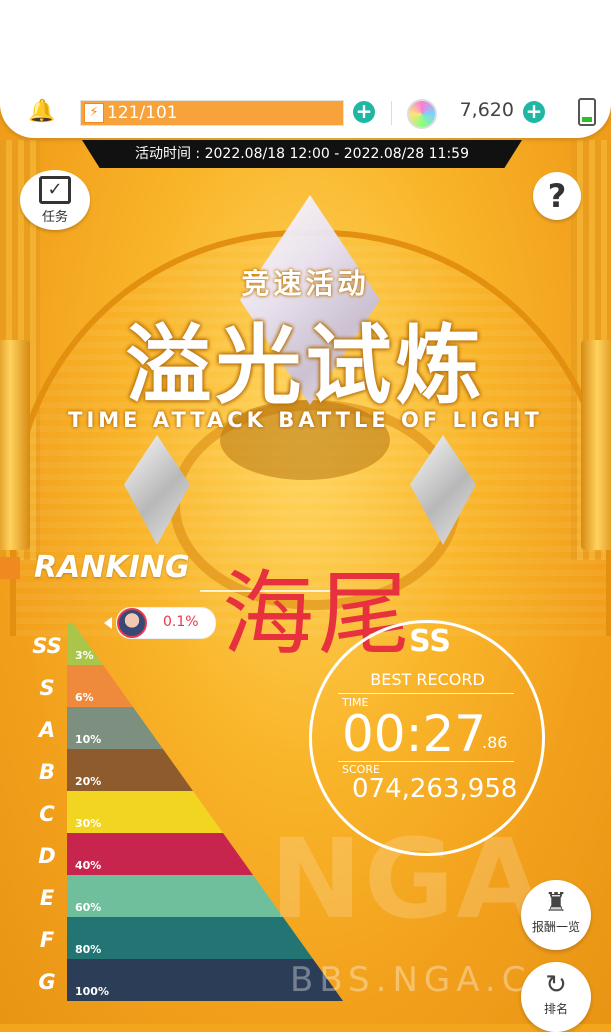  I want to click on reward-pot-icon: ♜, so click(556, 903).